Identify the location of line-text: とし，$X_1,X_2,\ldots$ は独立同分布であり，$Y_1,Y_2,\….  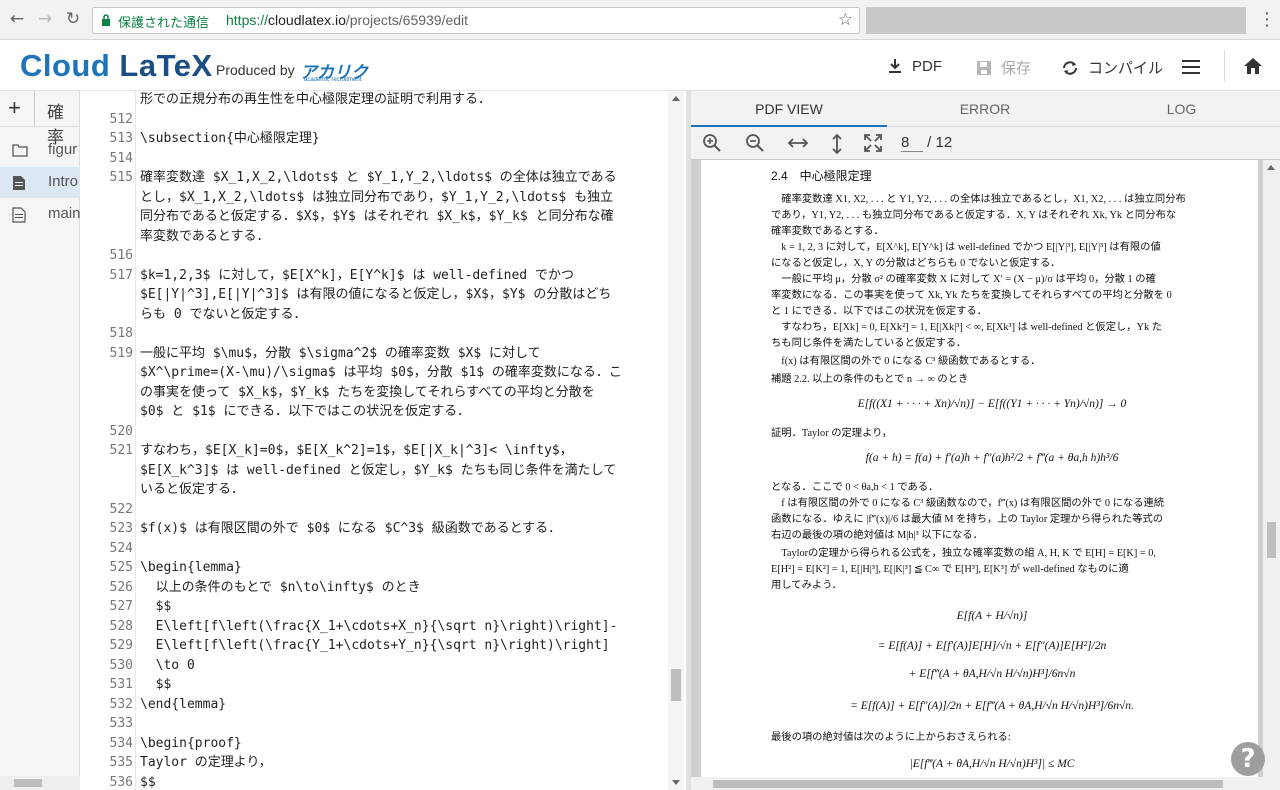
(376, 198).